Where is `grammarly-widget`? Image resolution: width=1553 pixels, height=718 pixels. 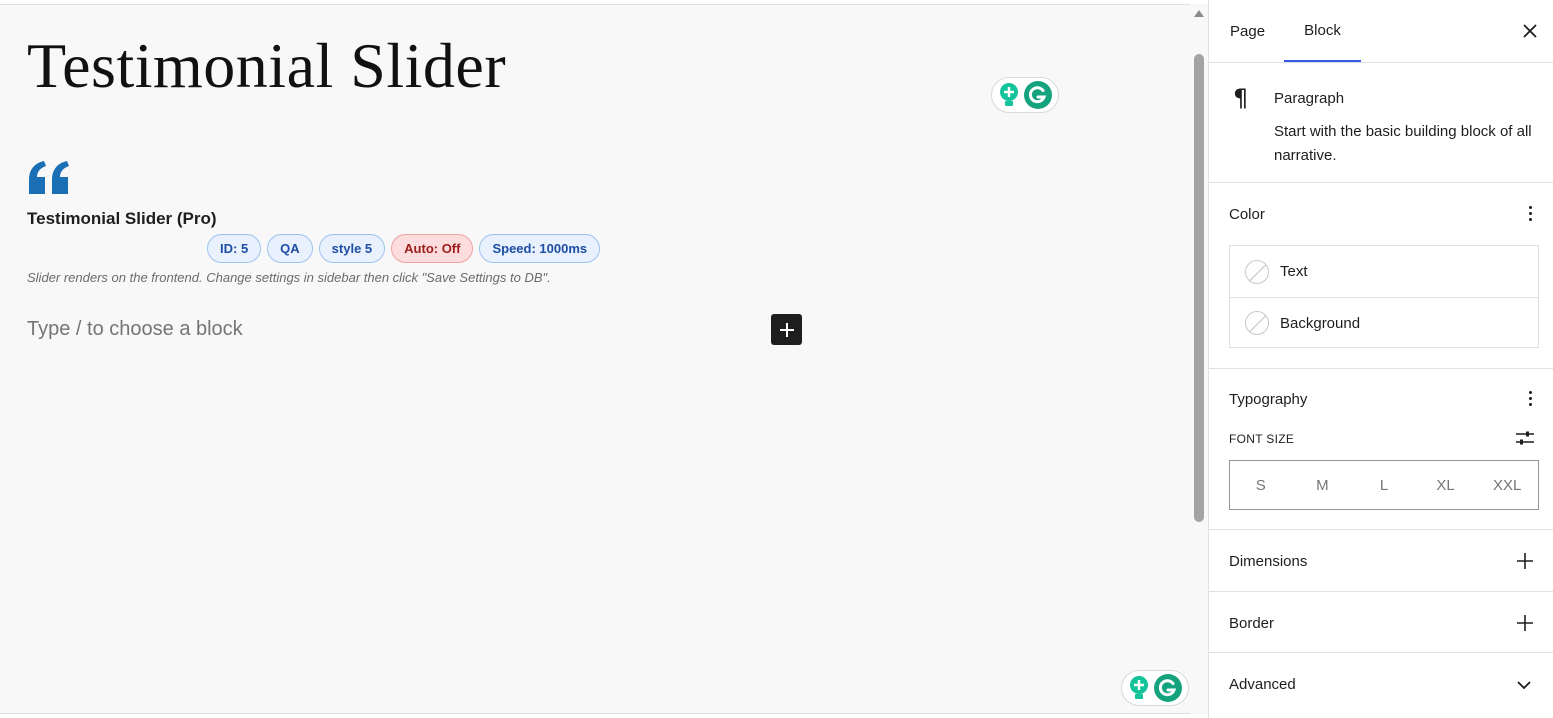
grammarly-widget is located at coordinates (1025, 95).